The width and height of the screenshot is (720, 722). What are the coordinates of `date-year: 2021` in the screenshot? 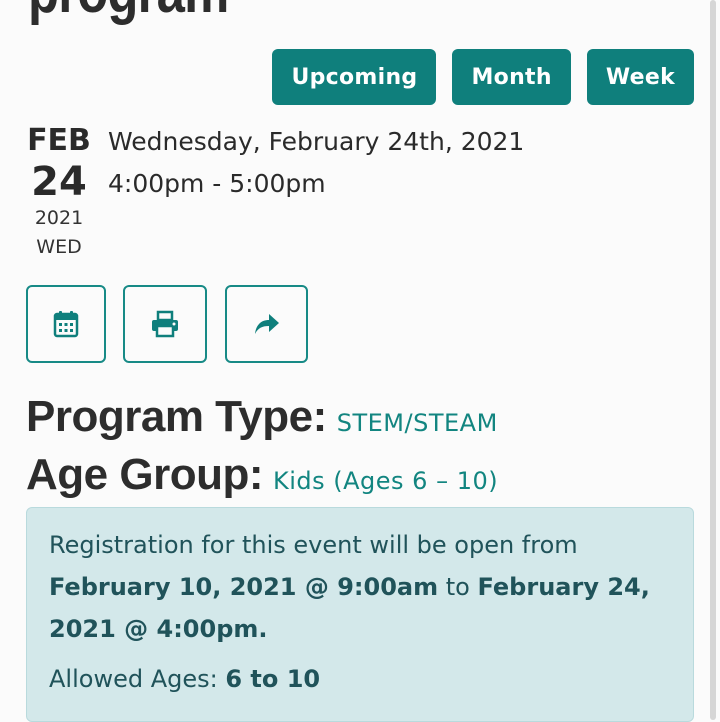 It's located at (59, 218).